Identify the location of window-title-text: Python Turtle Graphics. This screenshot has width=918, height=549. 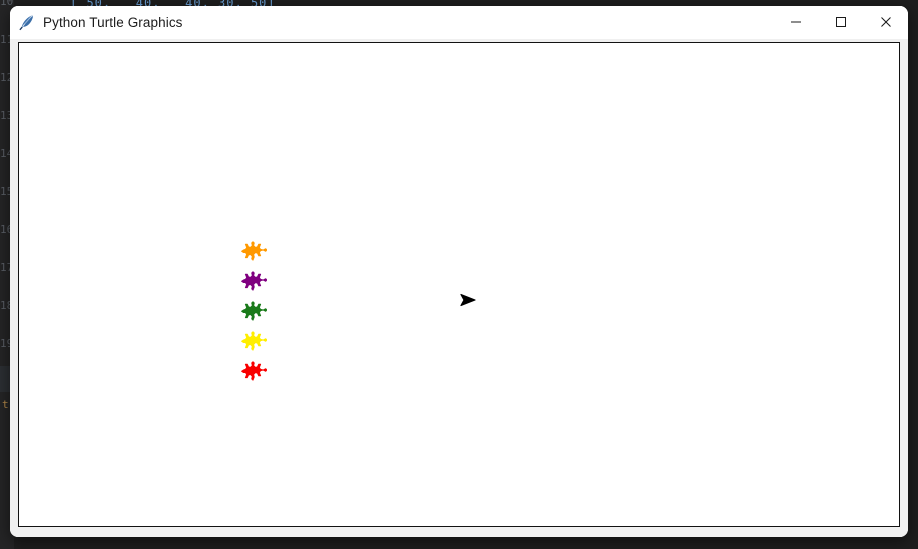
(113, 22).